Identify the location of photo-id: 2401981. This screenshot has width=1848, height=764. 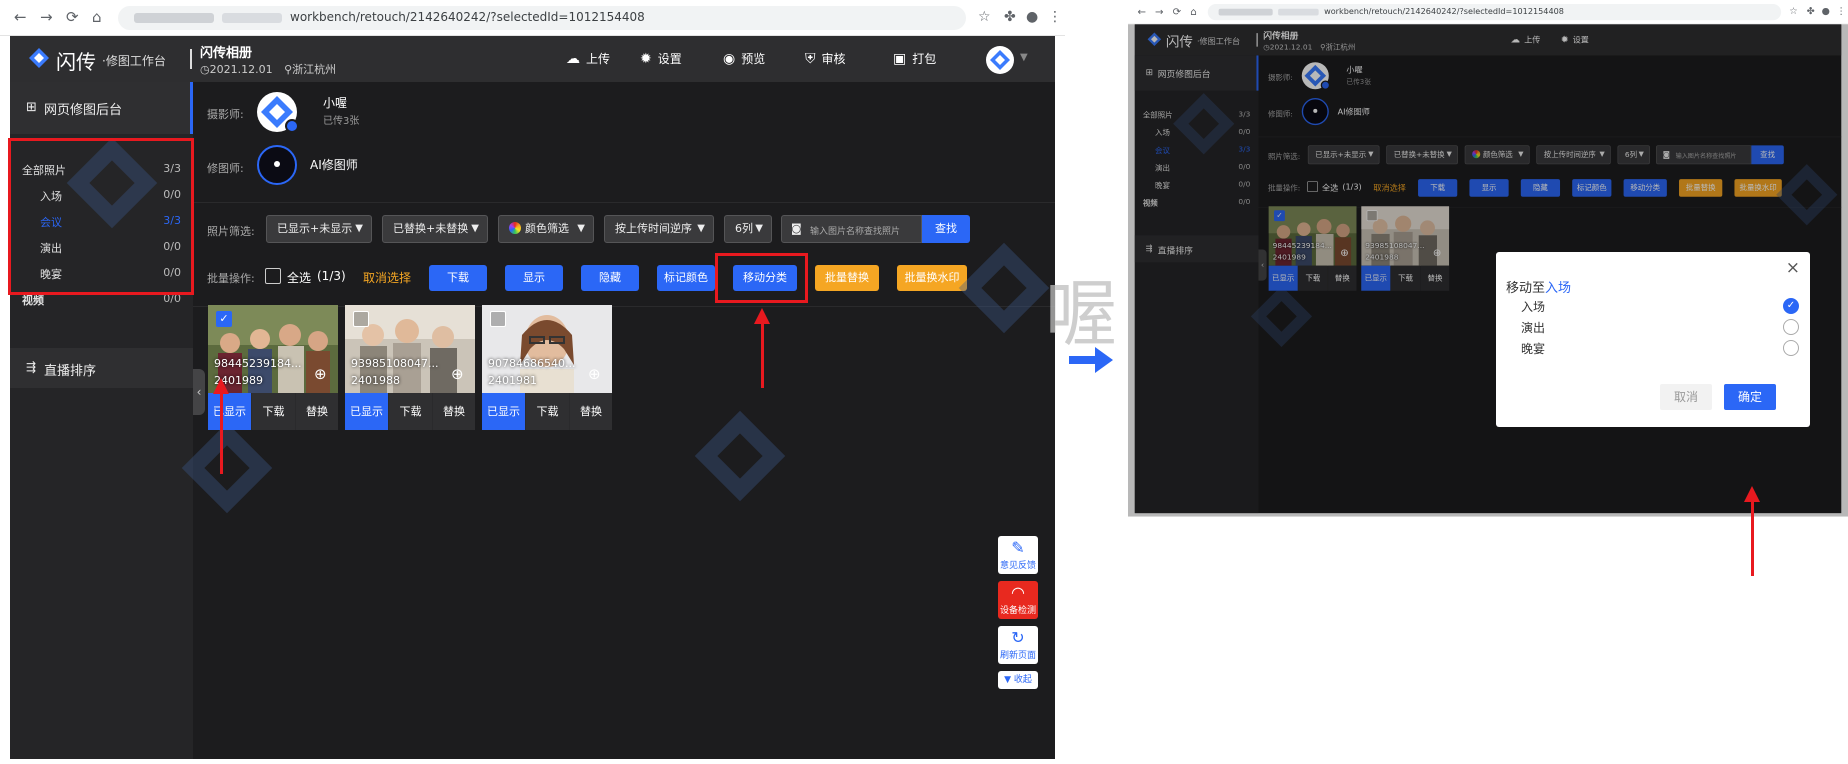
(512, 380).